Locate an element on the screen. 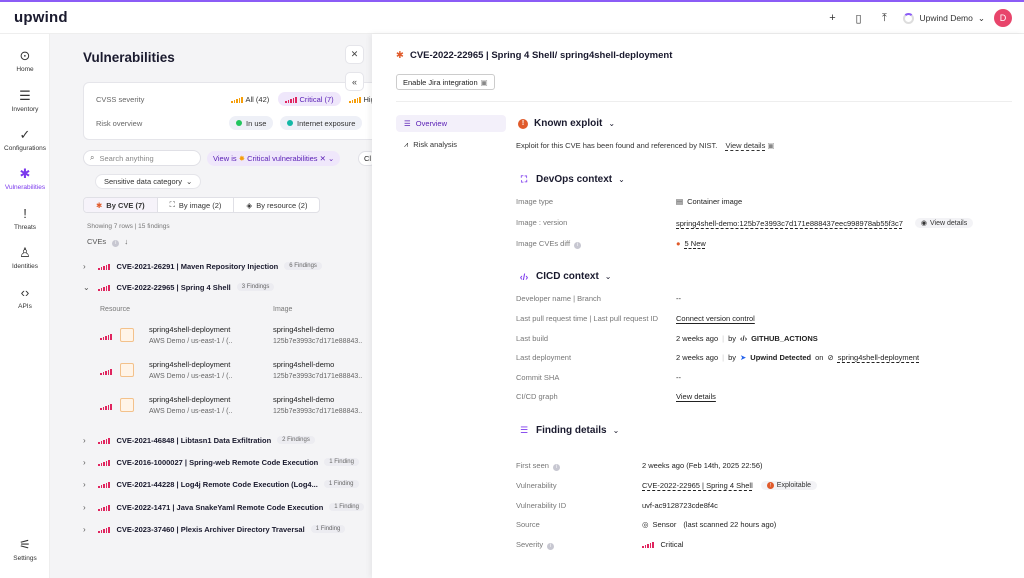  deployment-link: spring4shell-deployment is located at coordinates (878, 357).